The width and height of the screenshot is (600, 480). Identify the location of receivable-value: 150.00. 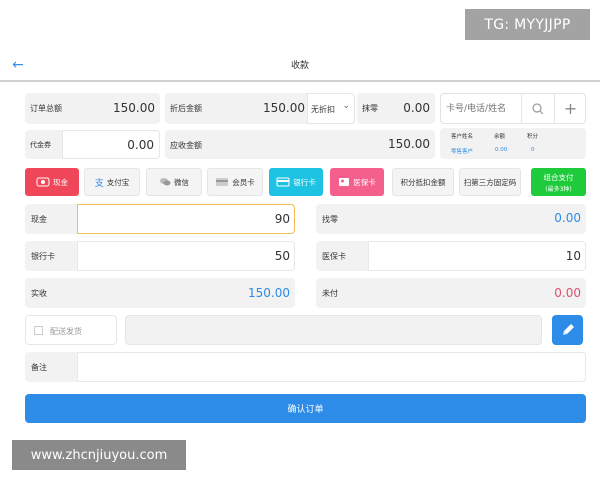
(409, 144).